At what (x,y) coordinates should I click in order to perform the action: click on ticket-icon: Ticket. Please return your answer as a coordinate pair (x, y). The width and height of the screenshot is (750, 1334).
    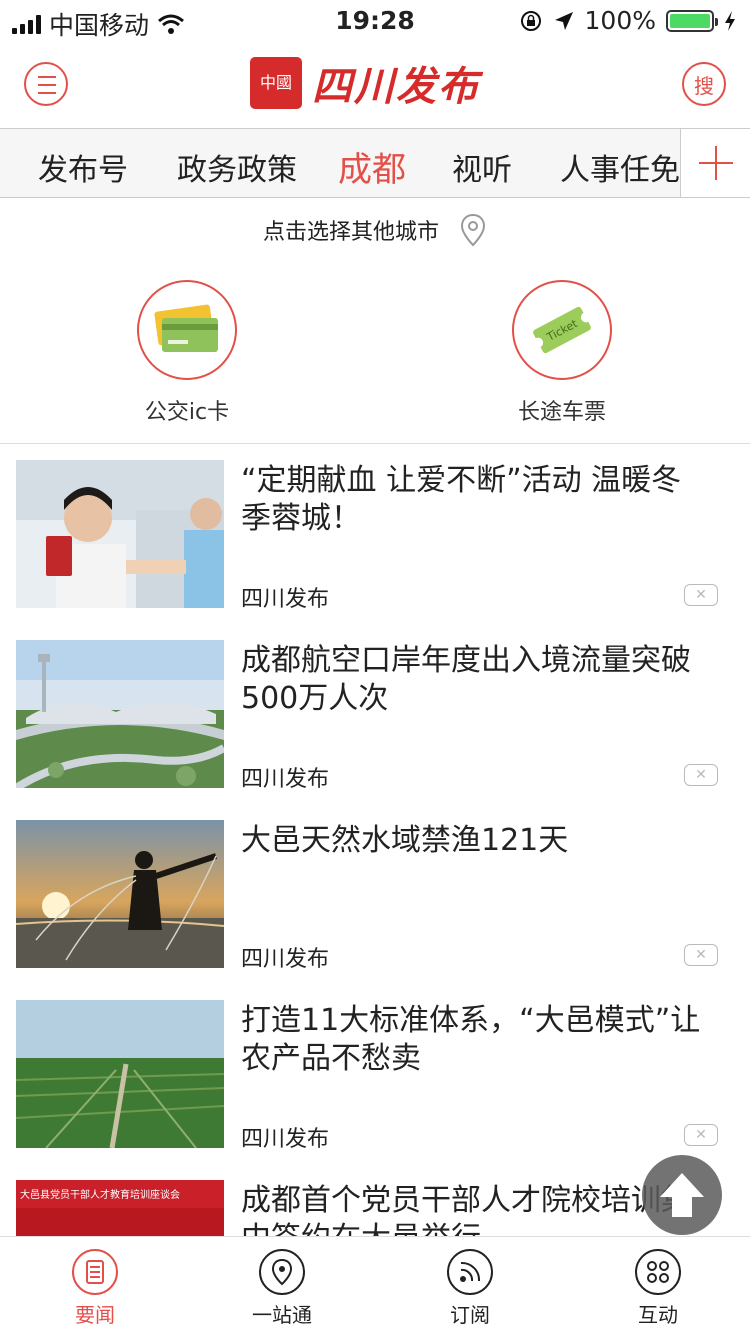
    Looking at the image, I should click on (562, 330).